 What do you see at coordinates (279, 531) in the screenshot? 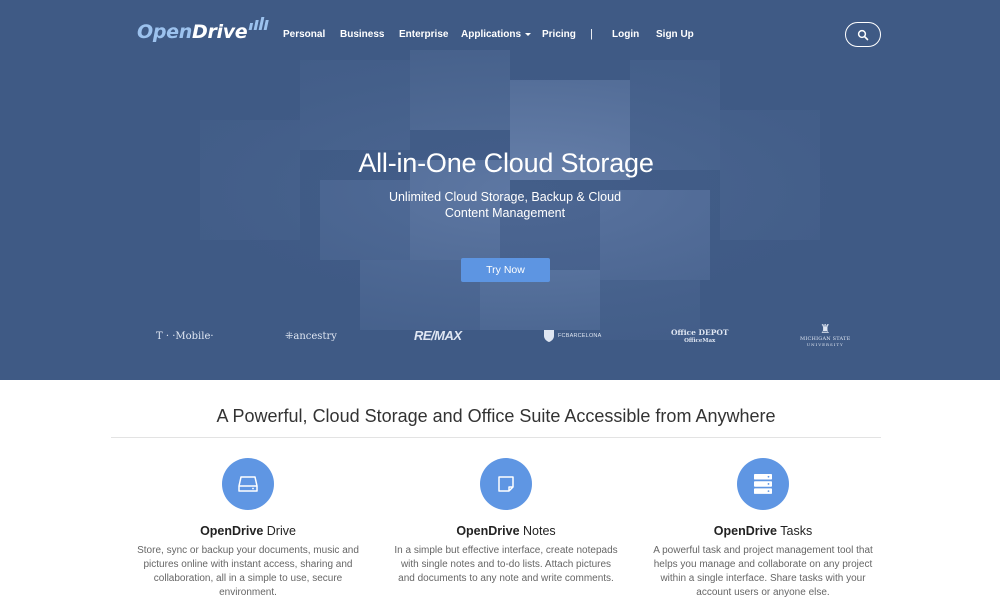
I see `feature-title-product: Drive` at bounding box center [279, 531].